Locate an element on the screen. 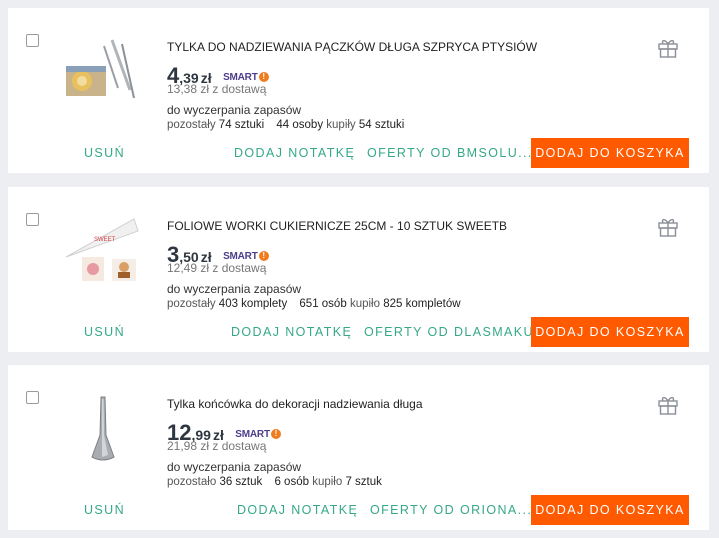 This screenshot has width=719, height=538. stock-info: pozostało 36 sztuk 6 osób kupiło 7 sztuk is located at coordinates (274, 482).